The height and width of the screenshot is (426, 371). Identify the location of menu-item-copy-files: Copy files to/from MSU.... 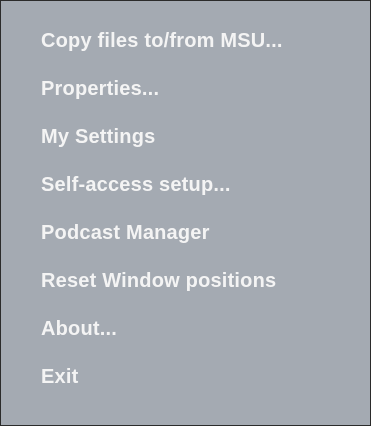
(185, 41).